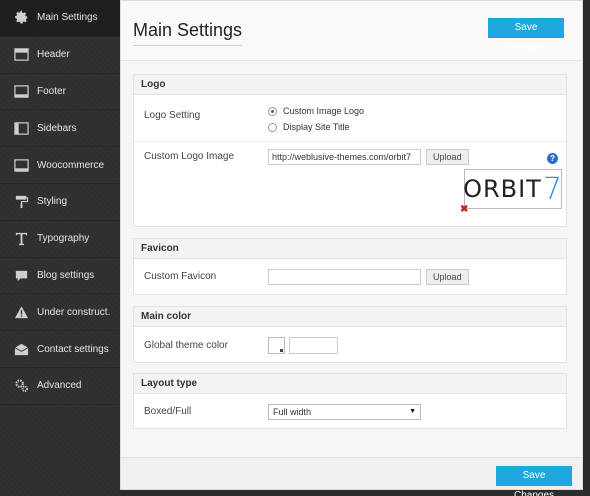 Image resolution: width=590 pixels, height=496 pixels. I want to click on sidebar-item-footer: Footer, so click(60, 92).